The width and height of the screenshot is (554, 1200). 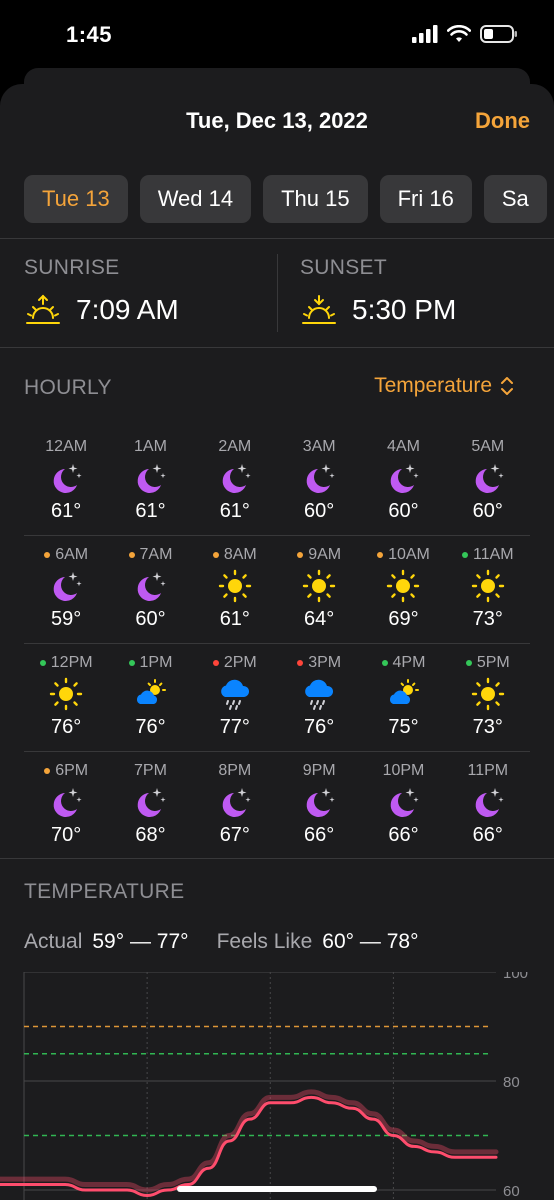 I want to click on day-pill-fri-16: Fri 16, so click(x=425, y=199).